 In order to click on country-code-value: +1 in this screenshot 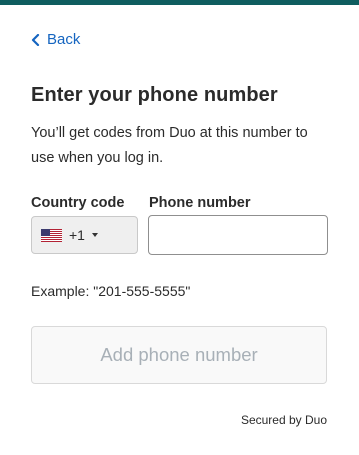, I will do `click(77, 235)`.